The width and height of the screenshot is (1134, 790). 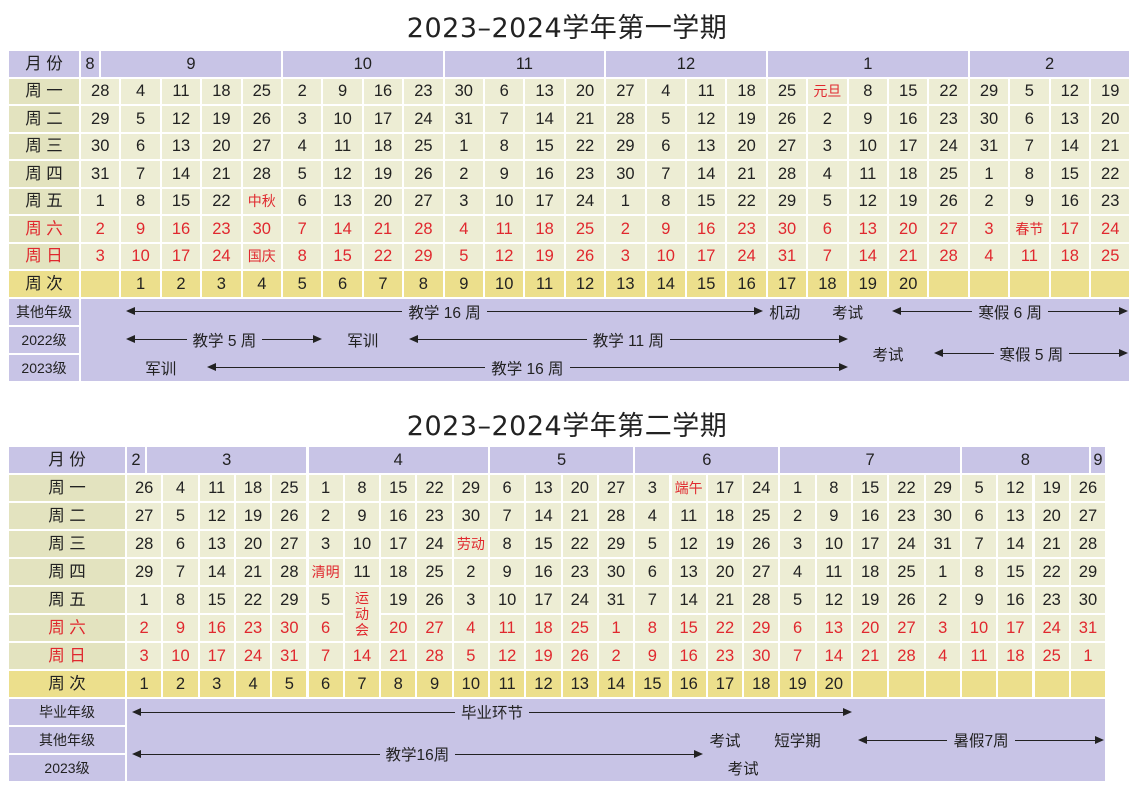 I want to click on weekday-label: 周 六, so click(x=44, y=229).